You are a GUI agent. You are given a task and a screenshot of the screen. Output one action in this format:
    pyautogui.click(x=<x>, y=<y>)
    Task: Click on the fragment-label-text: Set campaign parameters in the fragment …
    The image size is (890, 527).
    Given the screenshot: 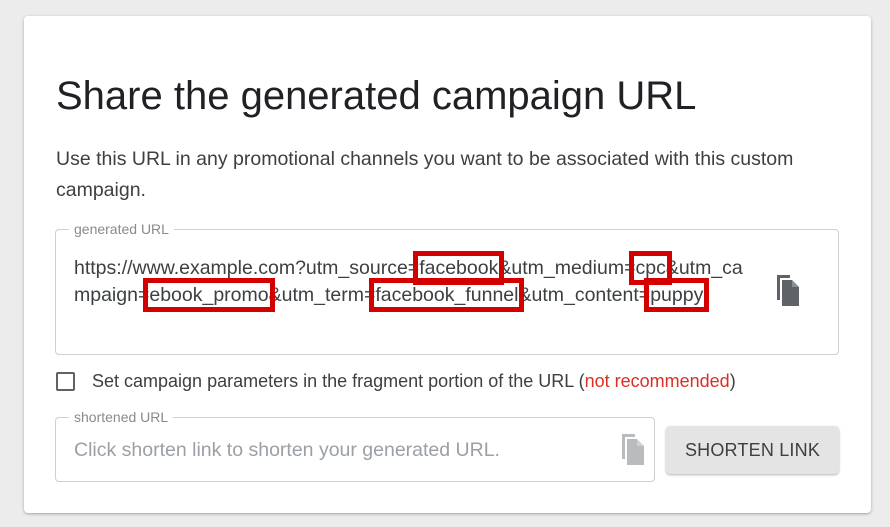 What is the action you would take?
    pyautogui.click(x=338, y=380)
    